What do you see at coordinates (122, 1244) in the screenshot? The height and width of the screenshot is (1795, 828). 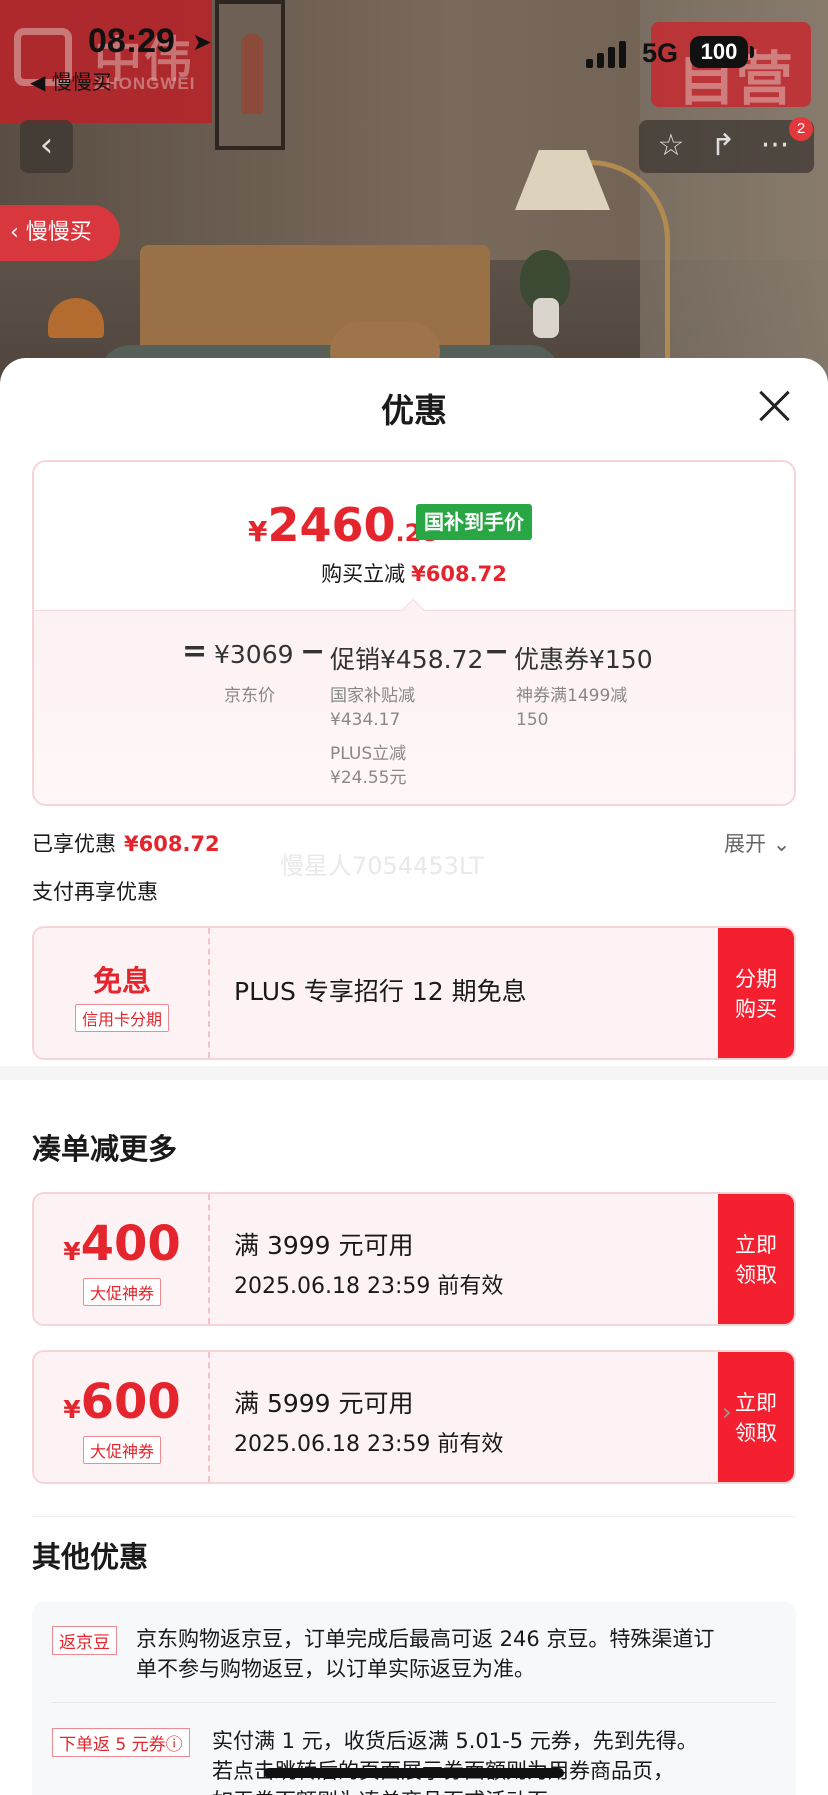 I see `coupon-amount: ¥400` at bounding box center [122, 1244].